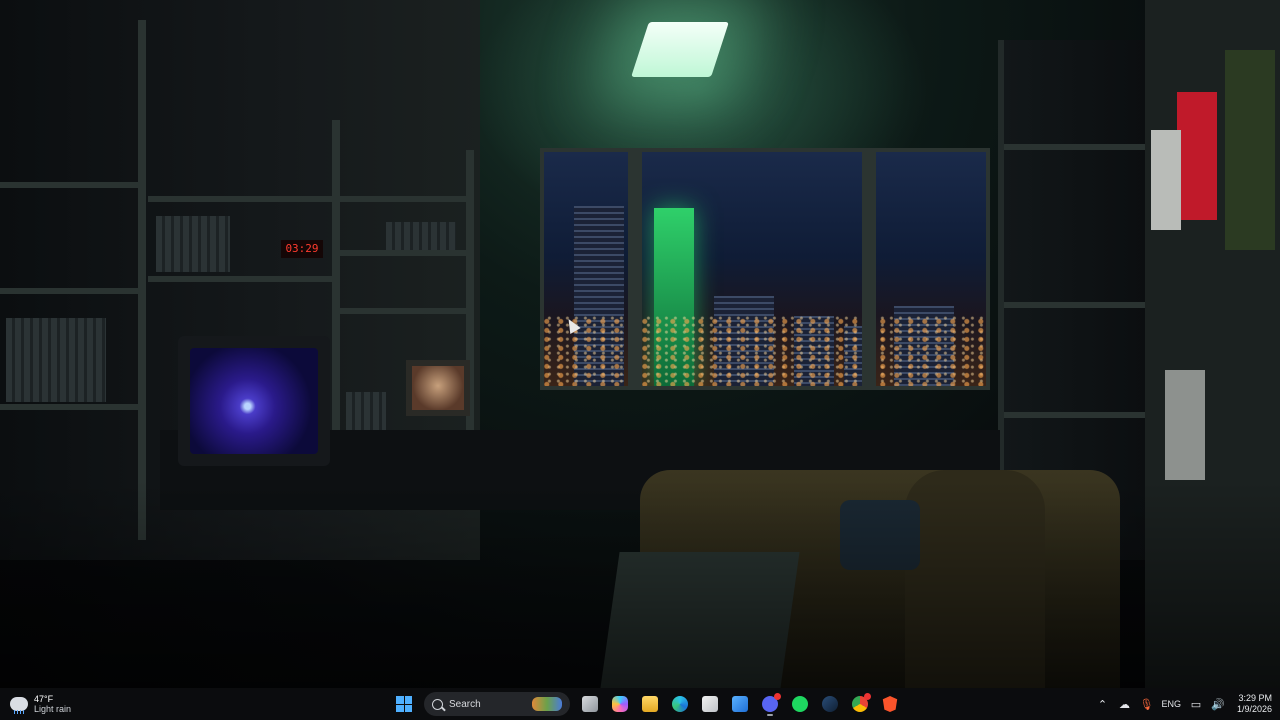 Image resolution: width=1280 pixels, height=720 pixels. What do you see at coordinates (765, 351) in the screenshot?
I see `city-lights` at bounding box center [765, 351].